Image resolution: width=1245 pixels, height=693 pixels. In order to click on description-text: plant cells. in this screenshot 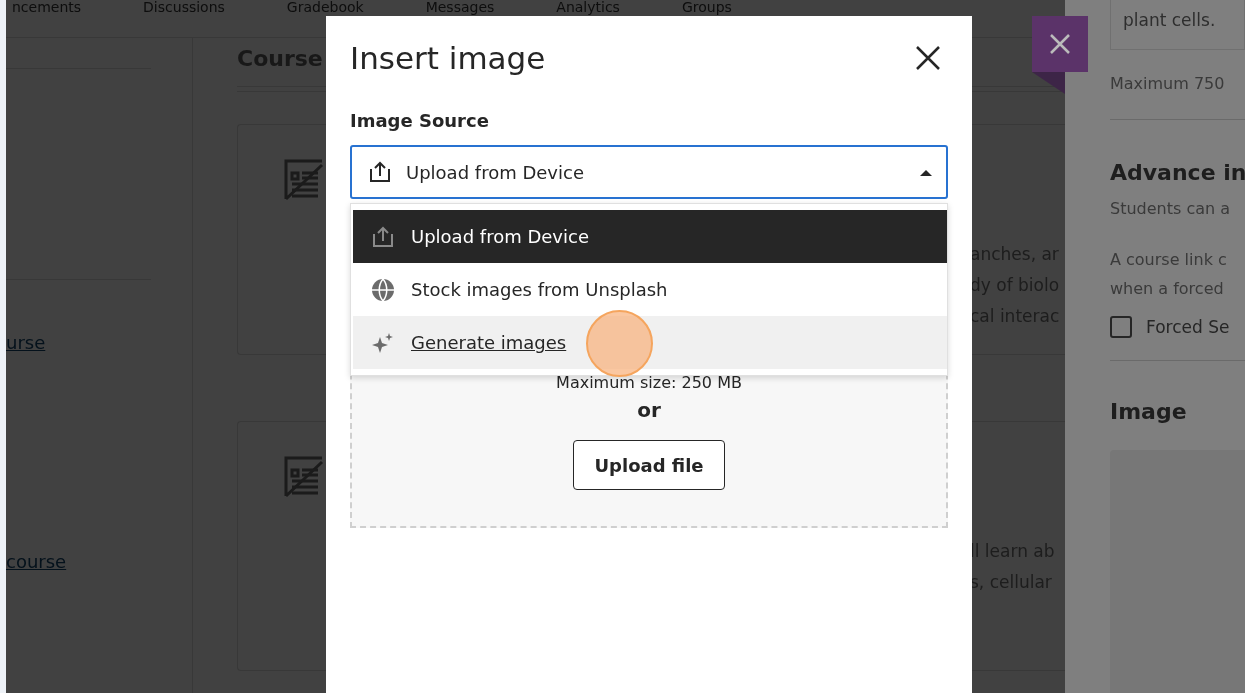, I will do `click(1170, 20)`.